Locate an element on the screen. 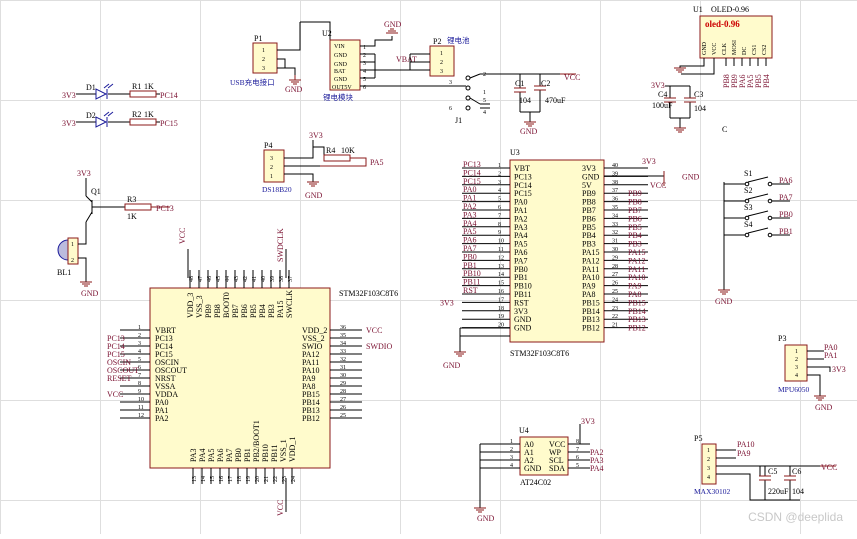 This screenshot has height=539, width=857. key-ref-s2: S2 is located at coordinates (748, 190).